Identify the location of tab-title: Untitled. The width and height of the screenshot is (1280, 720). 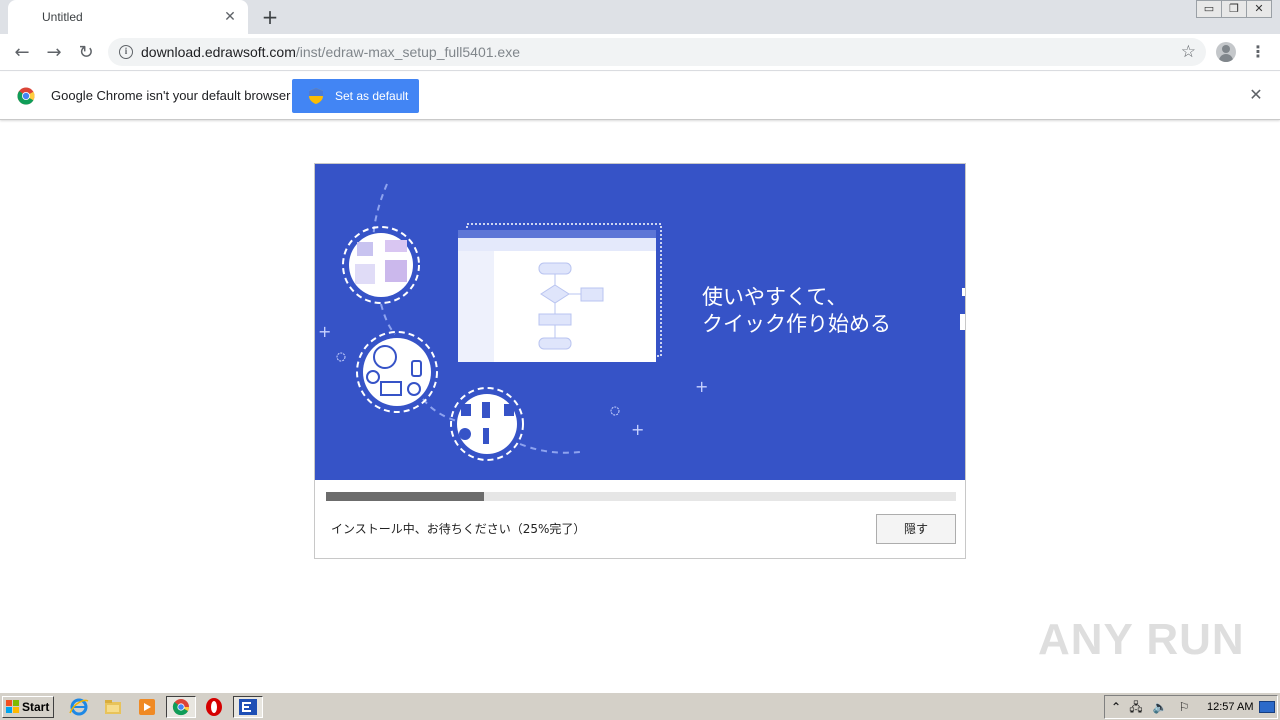
(62, 17).